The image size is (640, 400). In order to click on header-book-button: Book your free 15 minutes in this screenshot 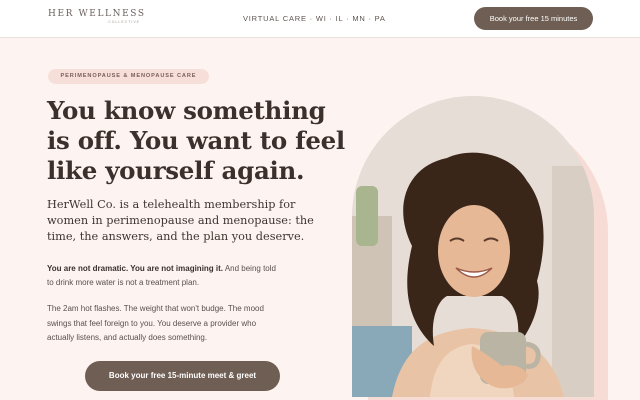, I will do `click(533, 18)`.